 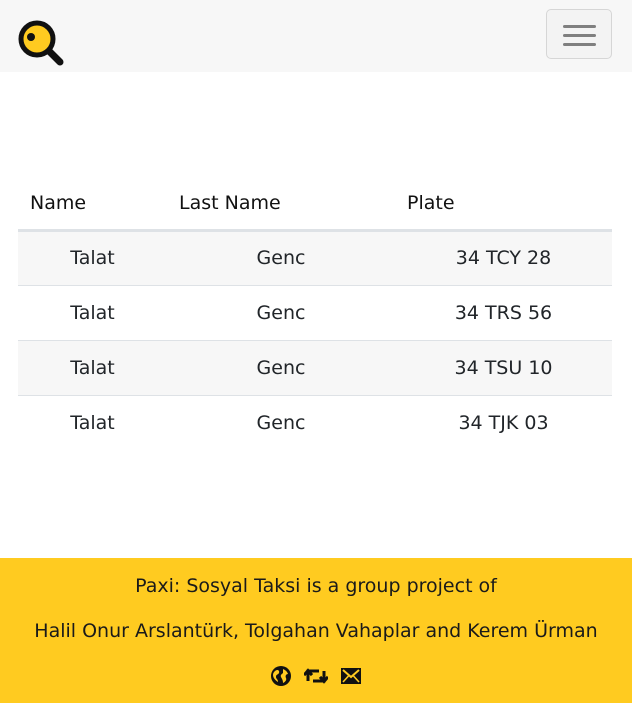 I want to click on cell-plate: 34 TJK 03, so click(x=503, y=422).